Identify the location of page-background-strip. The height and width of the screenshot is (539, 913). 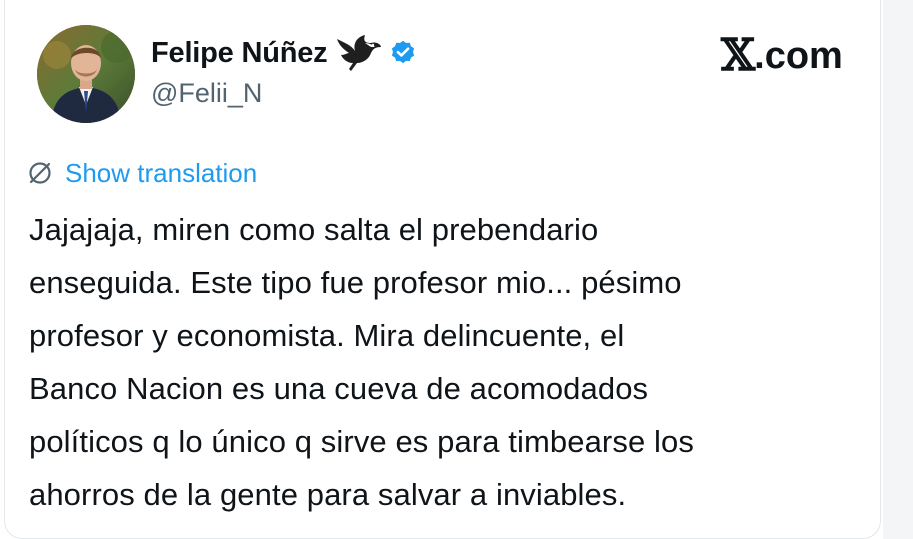
(898, 269).